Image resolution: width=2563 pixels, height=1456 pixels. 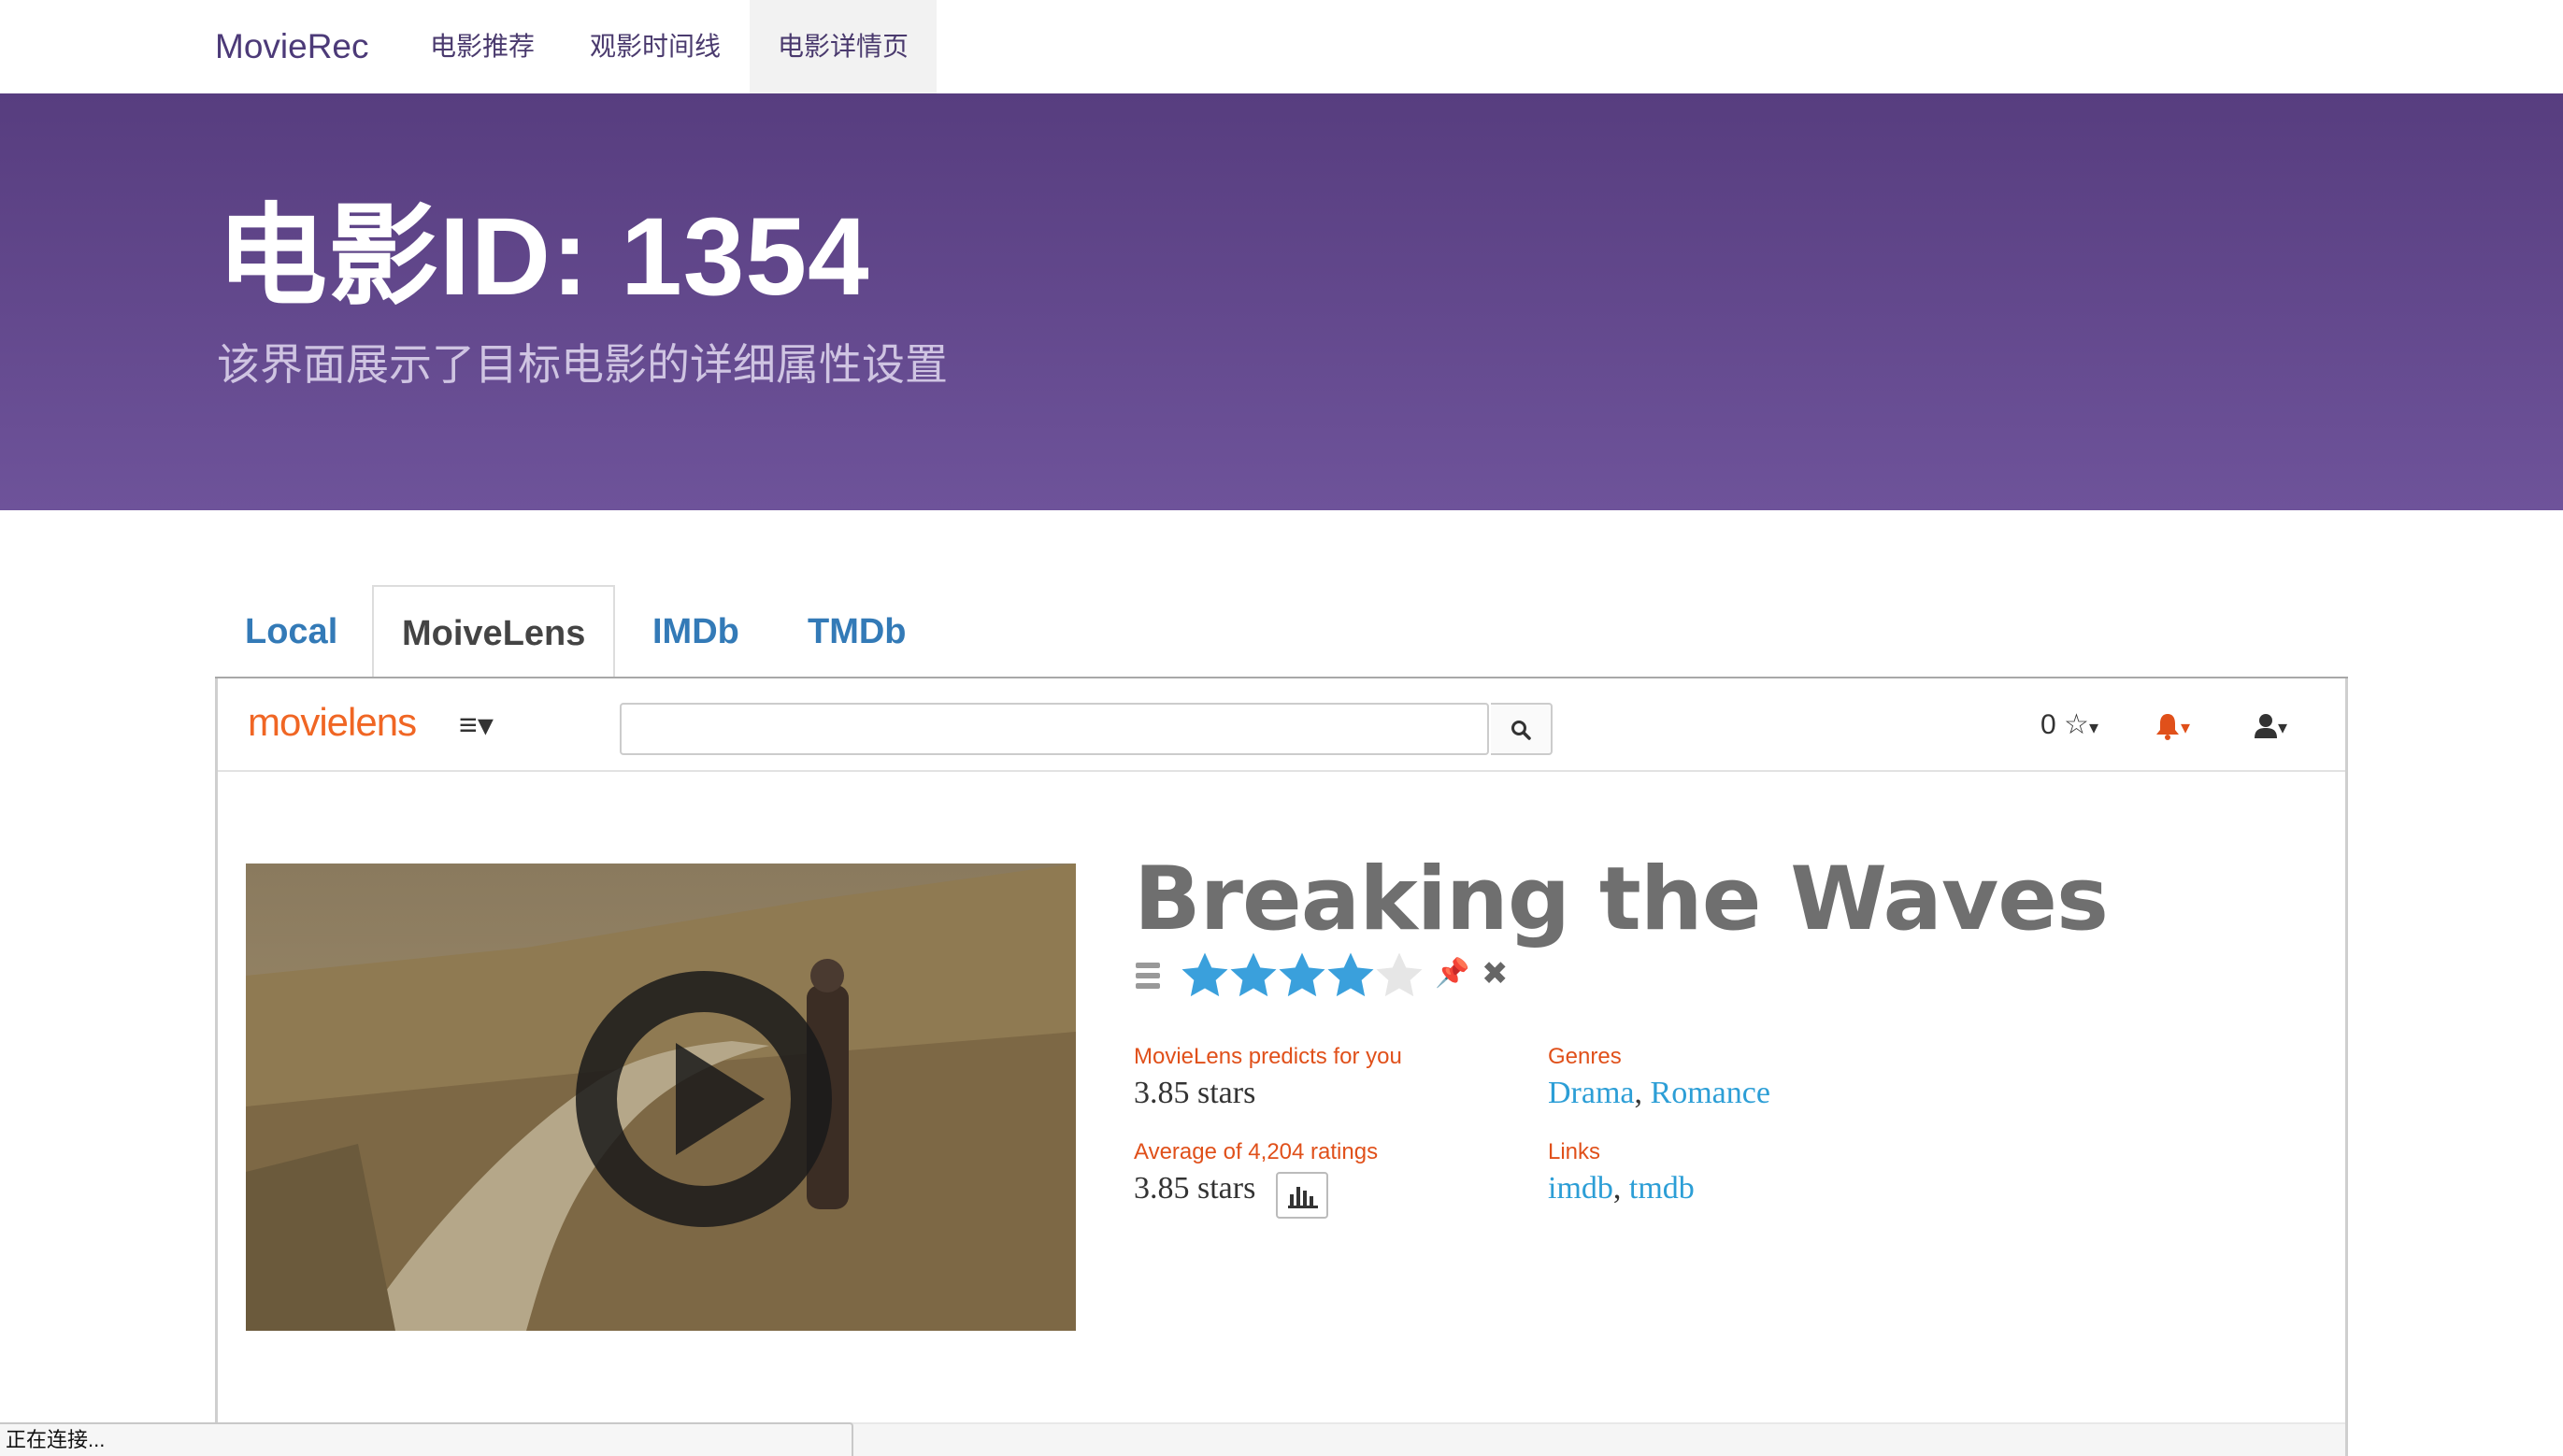 I want to click on tab-movielens: MoiveLens, so click(x=494, y=631).